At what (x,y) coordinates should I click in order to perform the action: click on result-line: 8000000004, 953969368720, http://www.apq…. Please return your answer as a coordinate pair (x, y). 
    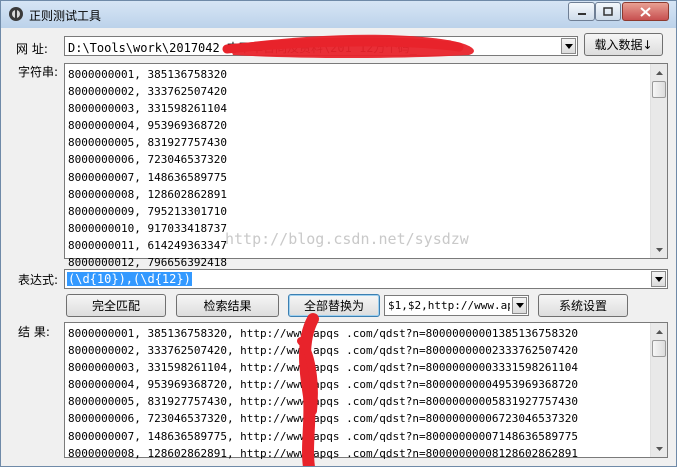
    Looking at the image, I should click on (323, 385).